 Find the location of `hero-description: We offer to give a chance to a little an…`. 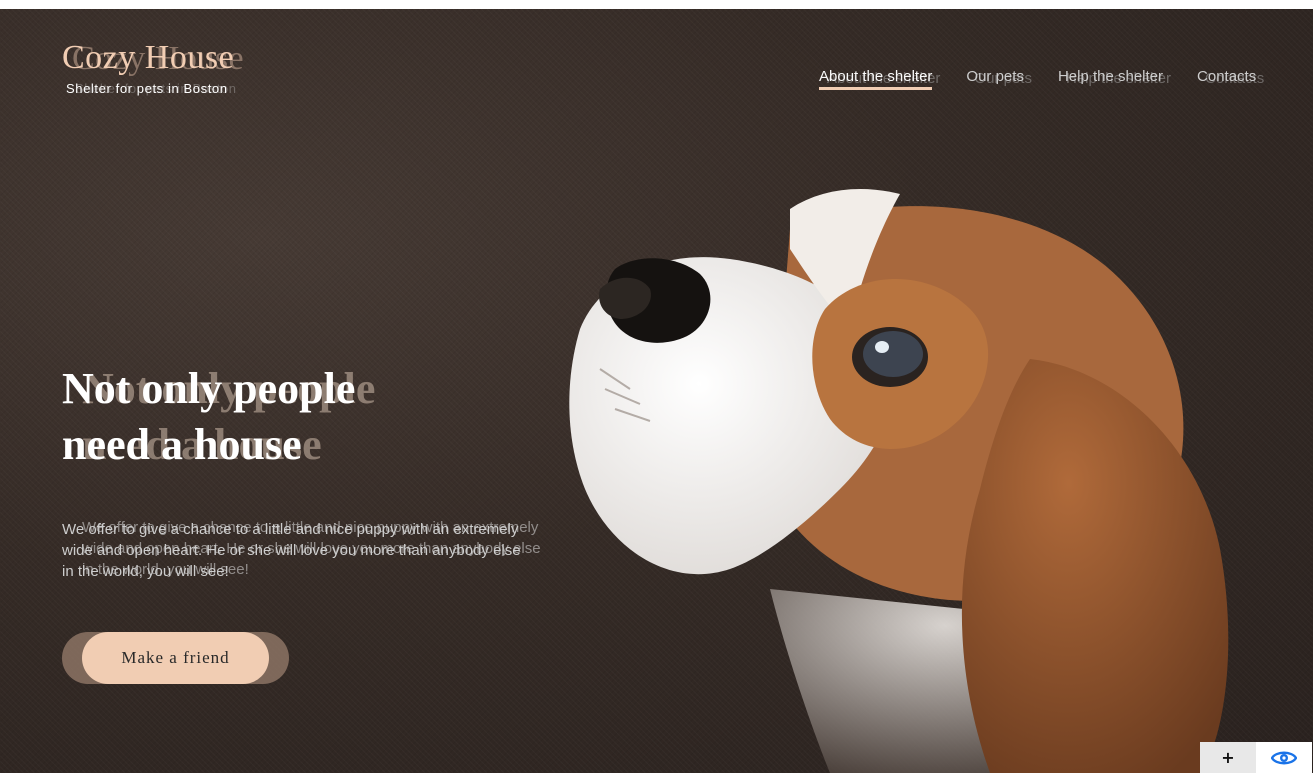

hero-description: We offer to give a chance to a little an… is located at coordinates (291, 550).